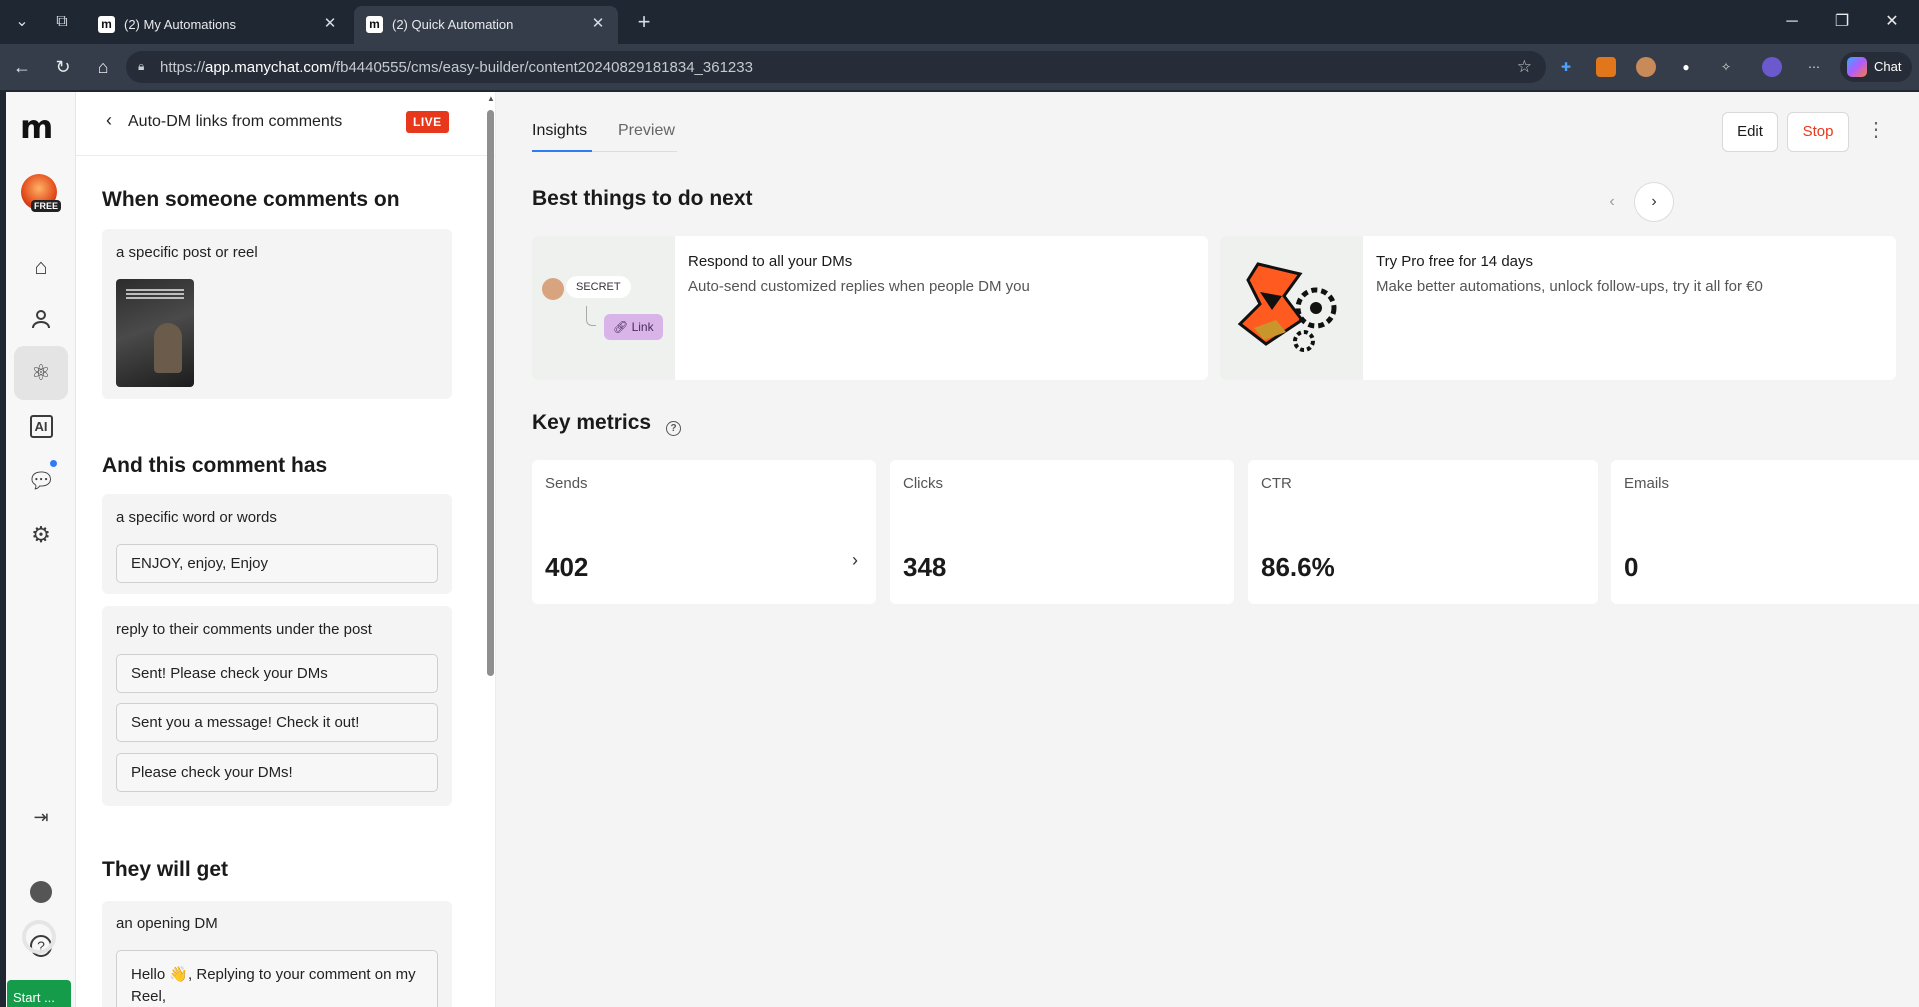  What do you see at coordinates (1647, 483) in the screenshot?
I see `metric-label: Emails` at bounding box center [1647, 483].